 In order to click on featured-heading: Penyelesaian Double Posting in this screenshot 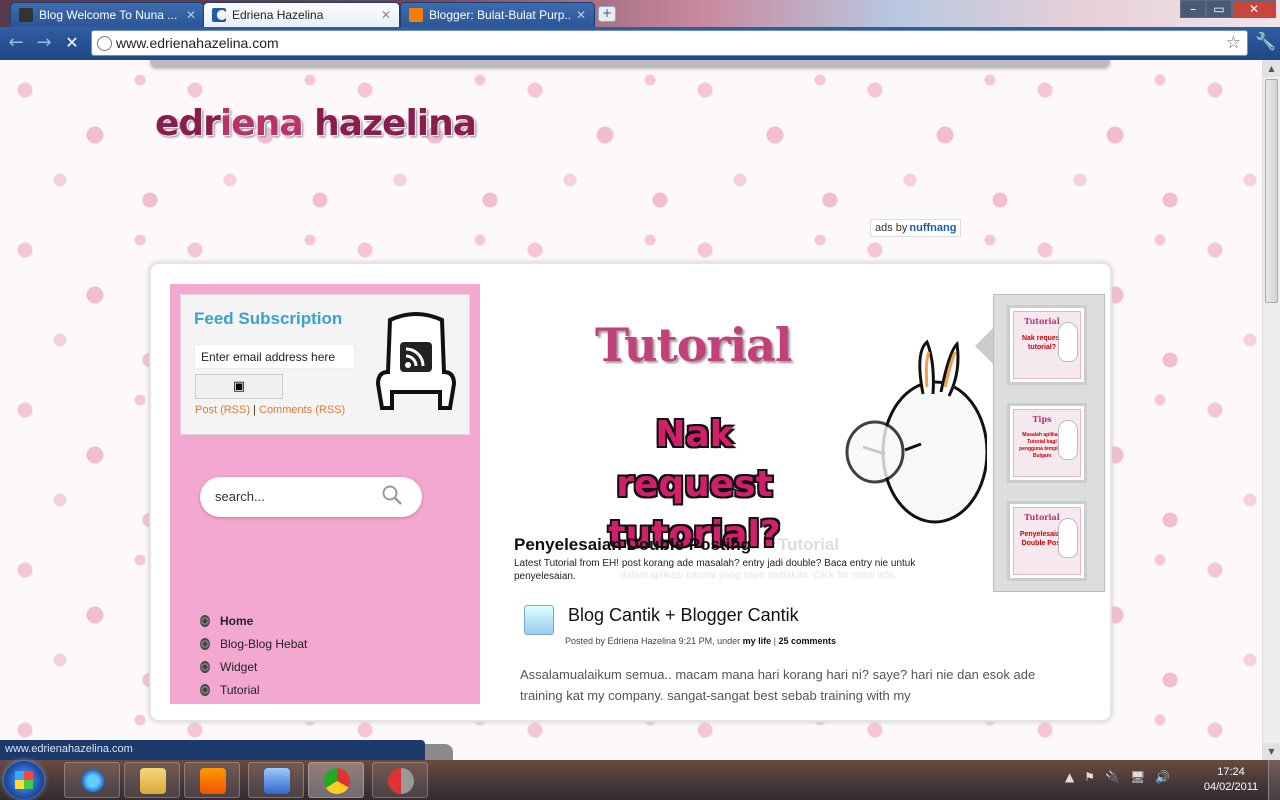, I will do `click(632, 545)`.